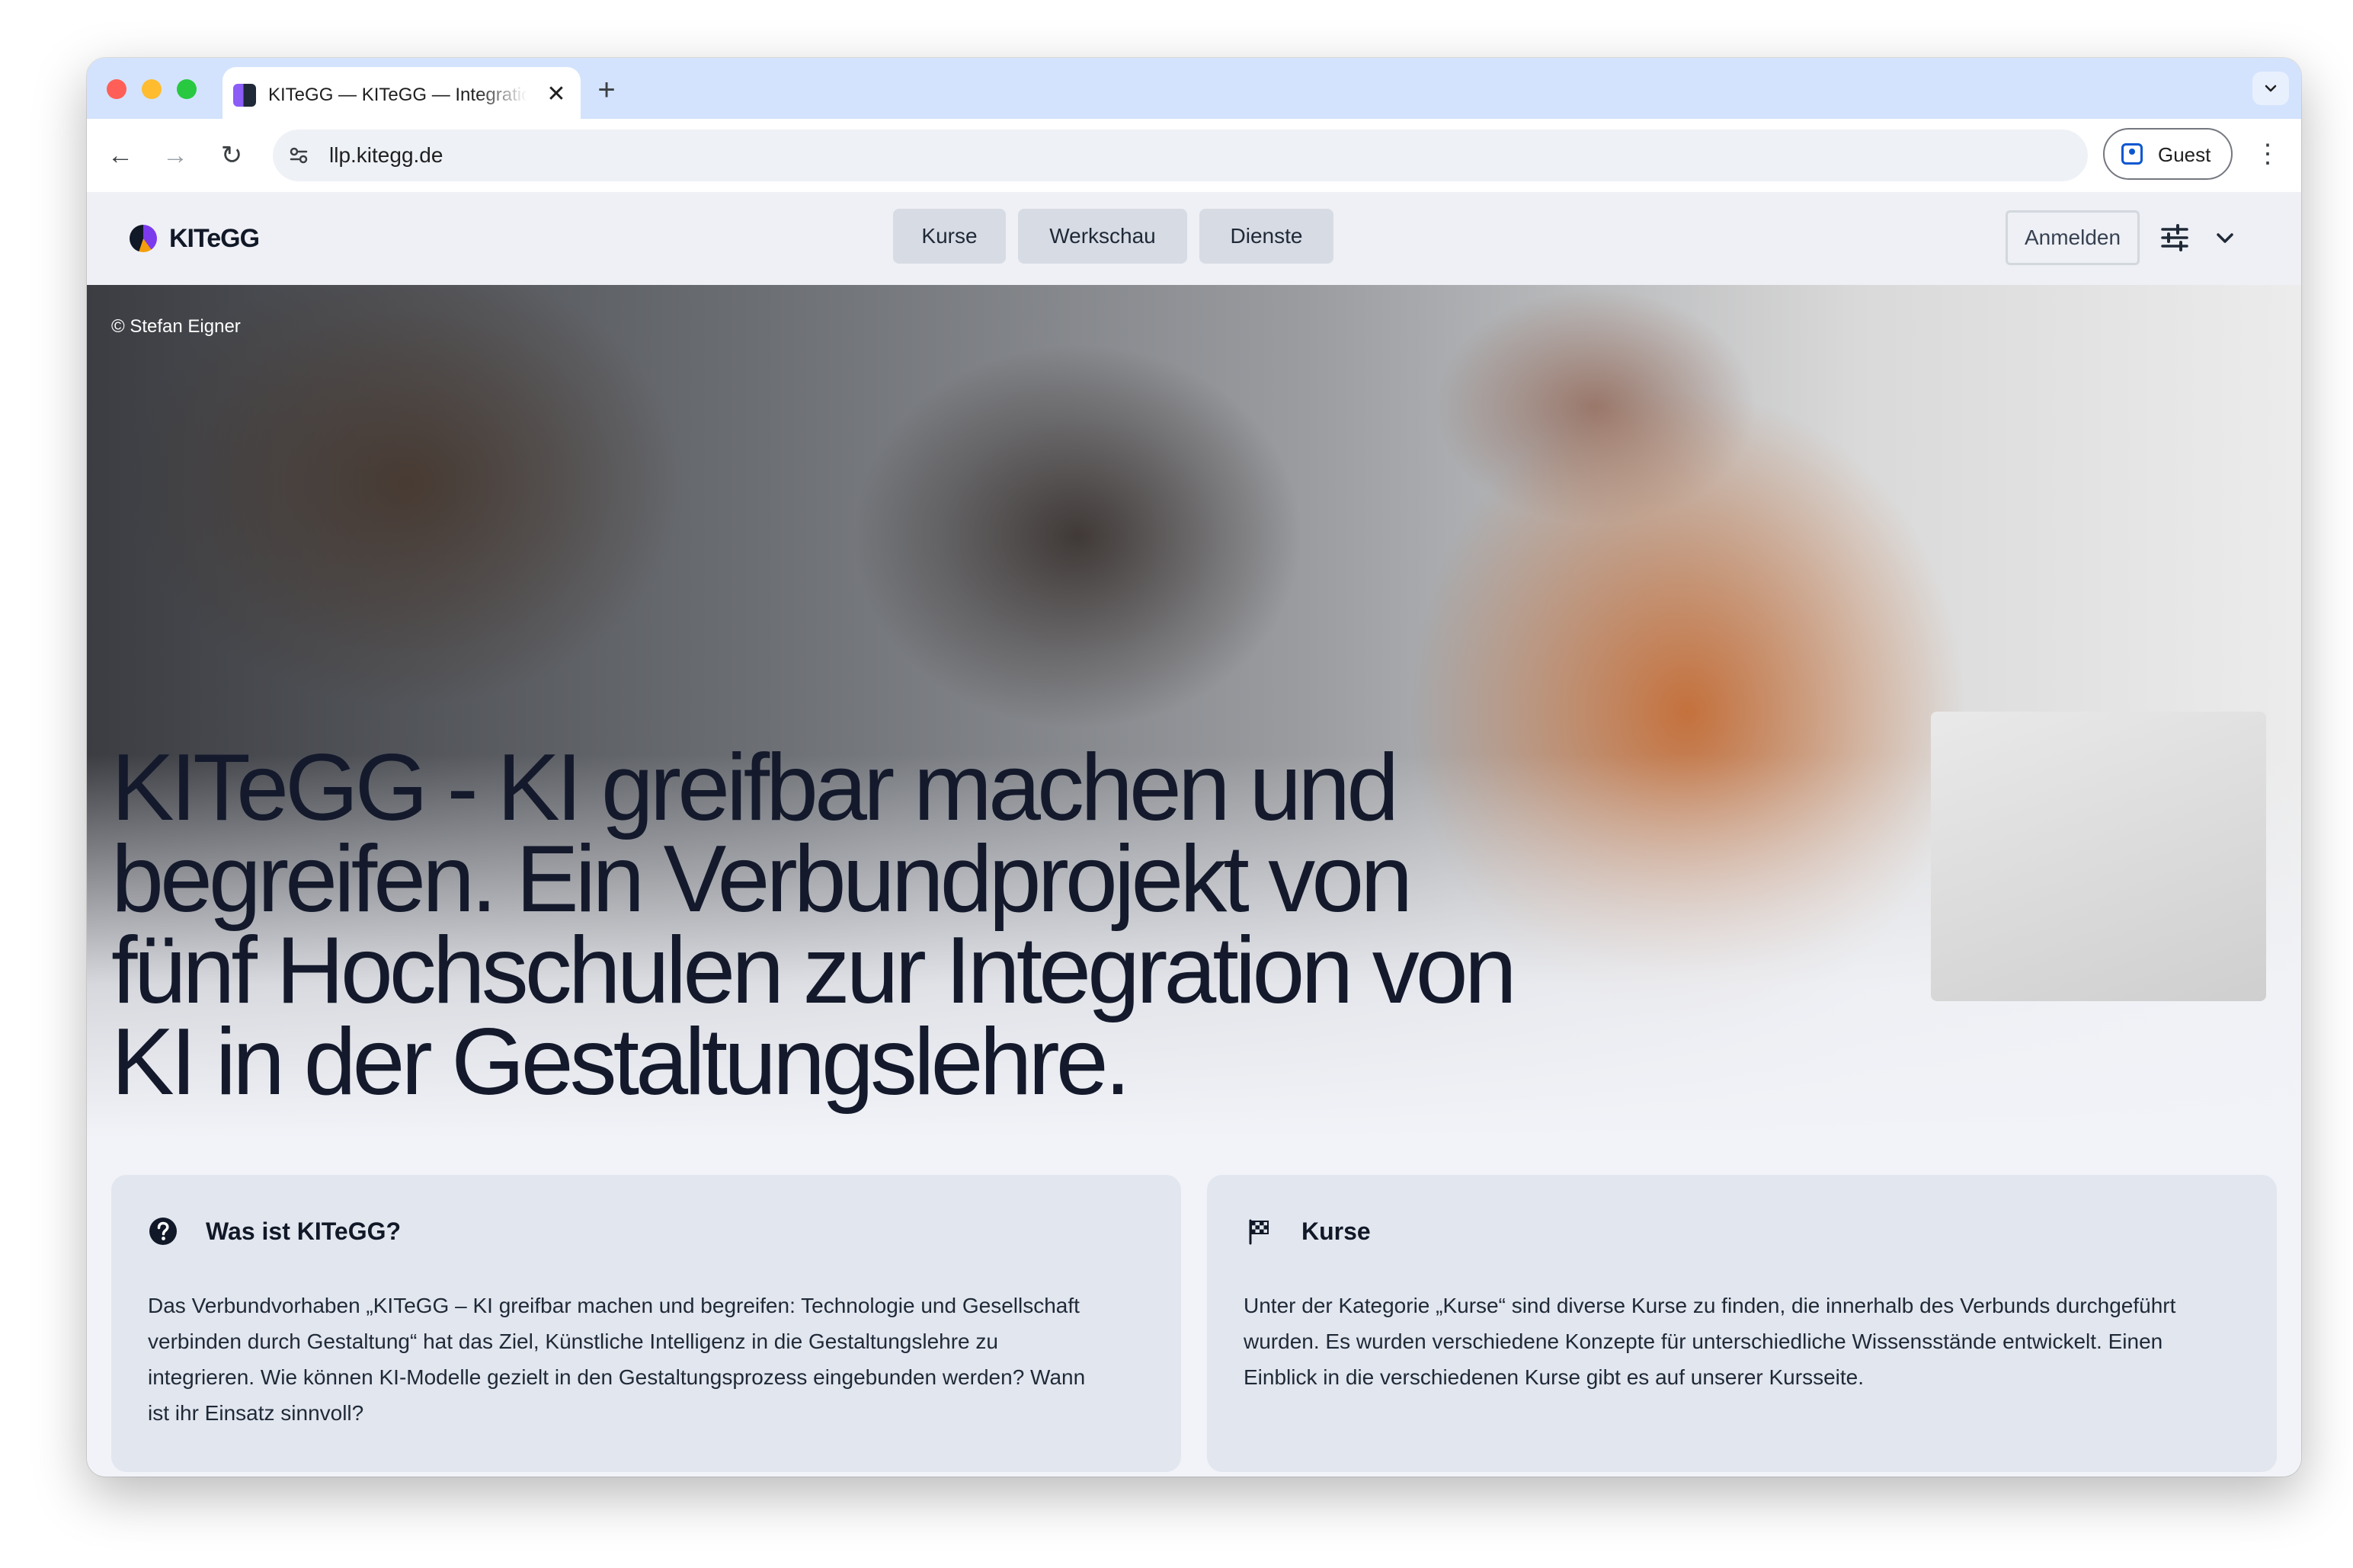 The image size is (2353, 1568). Describe the element at coordinates (1102, 236) in the screenshot. I see `nav-werkschau-button: Werkschau` at that location.